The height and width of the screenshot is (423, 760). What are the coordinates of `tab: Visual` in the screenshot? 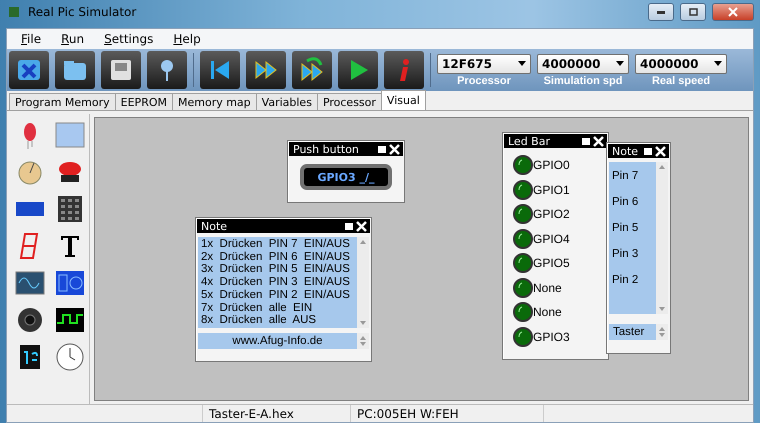 It's located at (403, 100).